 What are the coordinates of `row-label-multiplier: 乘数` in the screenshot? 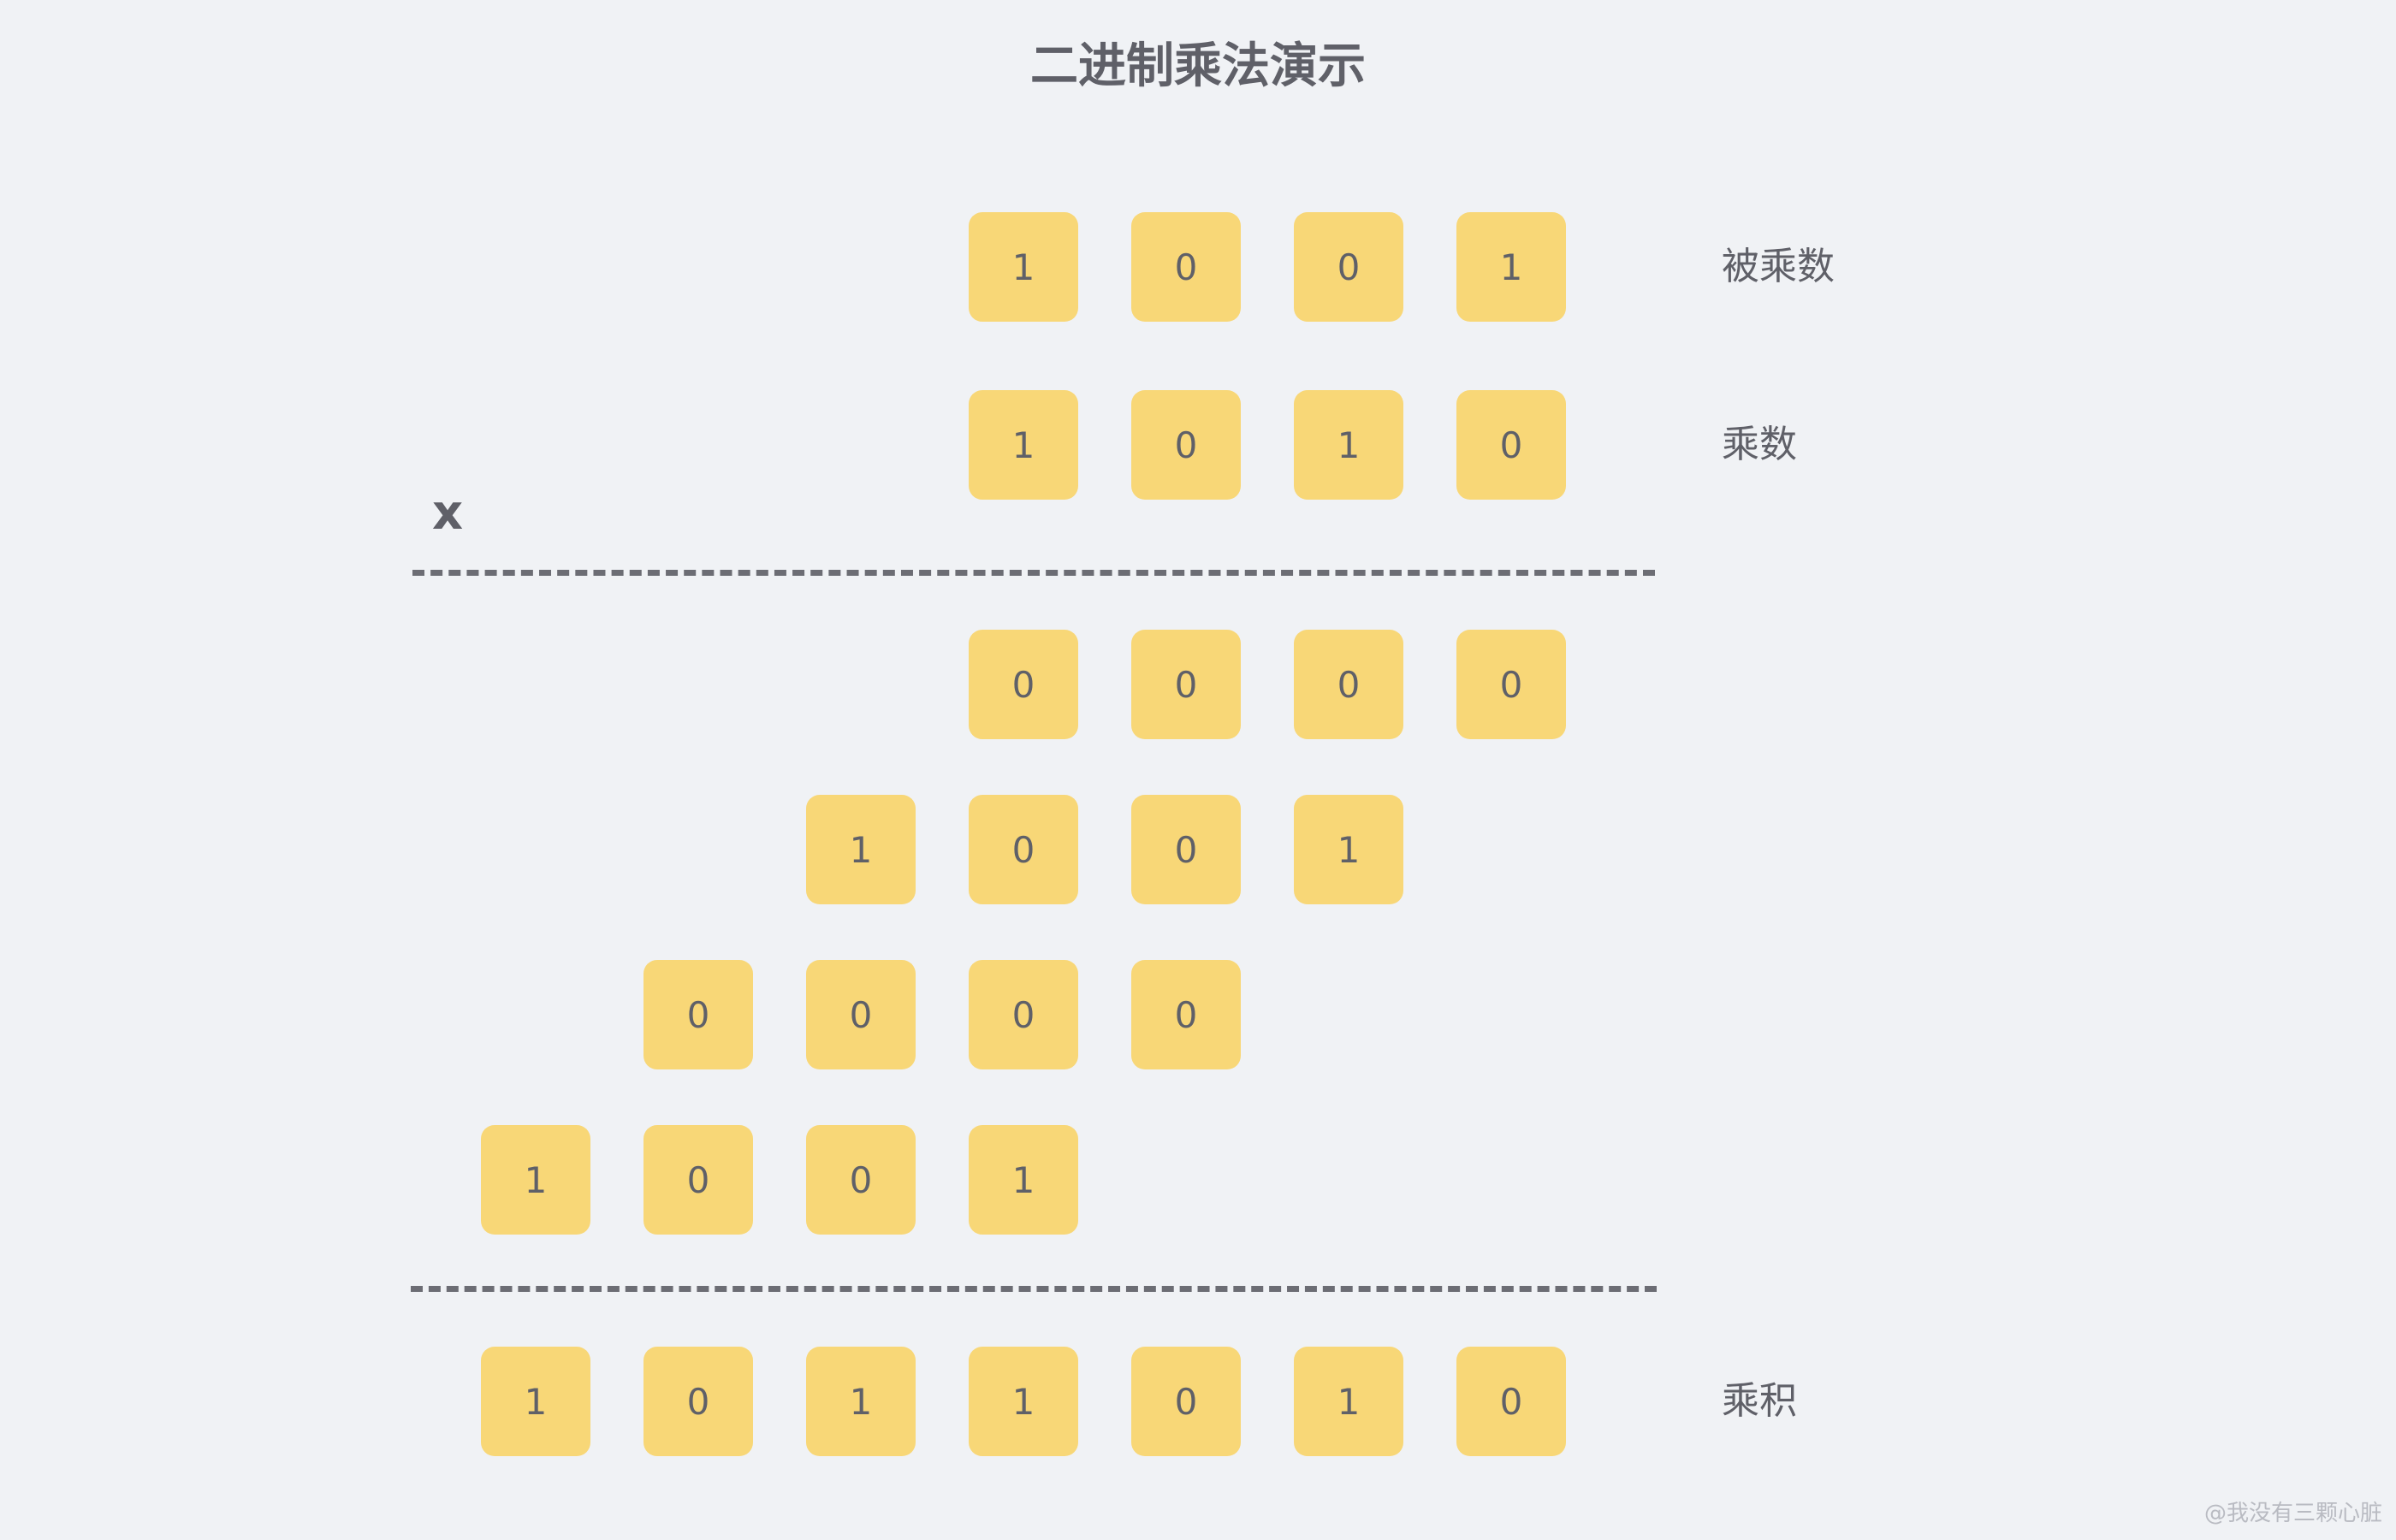 It's located at (1760, 444).